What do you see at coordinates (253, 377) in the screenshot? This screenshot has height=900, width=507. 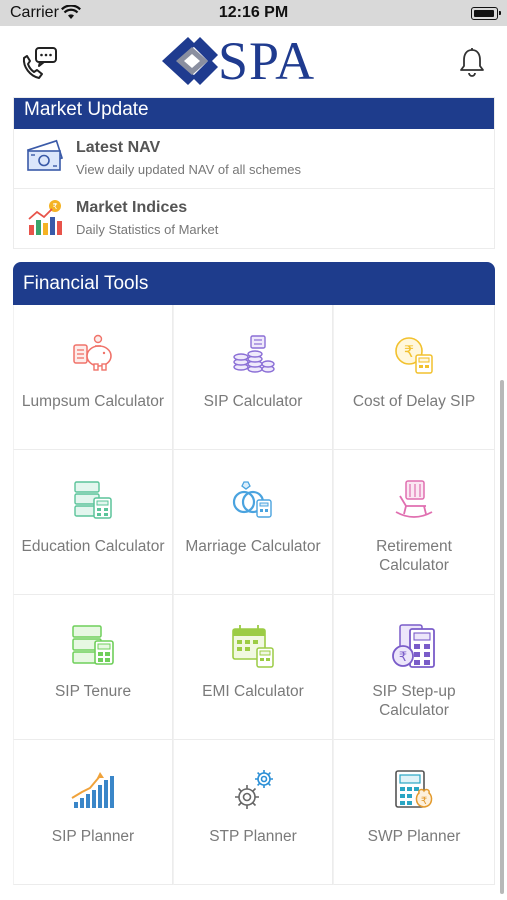 I see `tool-sip-calculator: SIP Calculator` at bounding box center [253, 377].